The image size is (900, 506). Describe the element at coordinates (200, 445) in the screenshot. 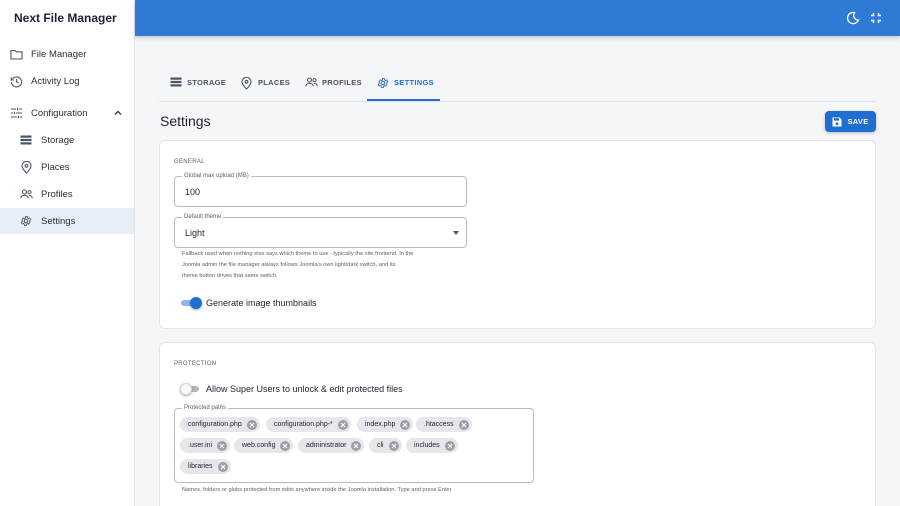

I see `chip-label: .user.ini` at that location.